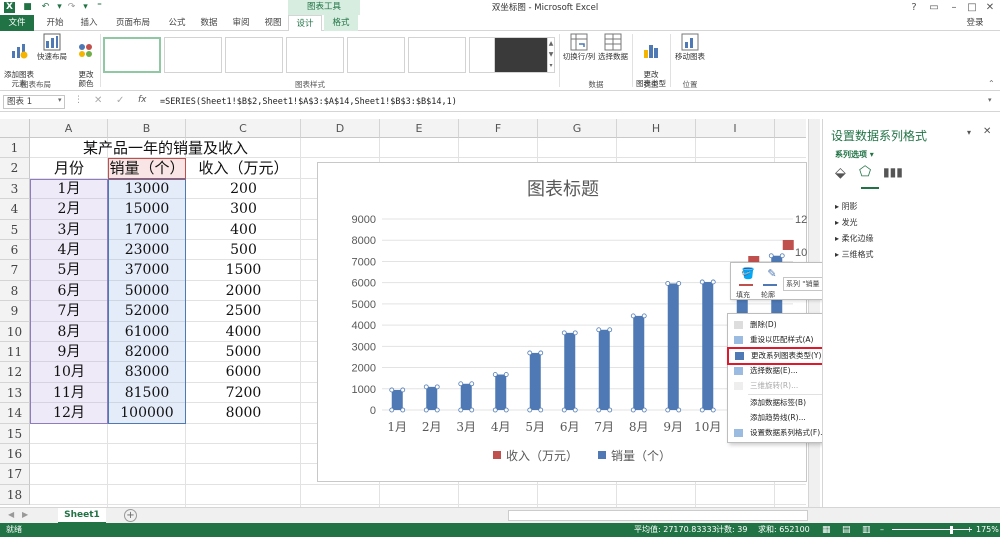 This screenshot has height=537, width=1000. What do you see at coordinates (69, 393) in the screenshot?
I see `data-cell: 11月` at bounding box center [69, 393].